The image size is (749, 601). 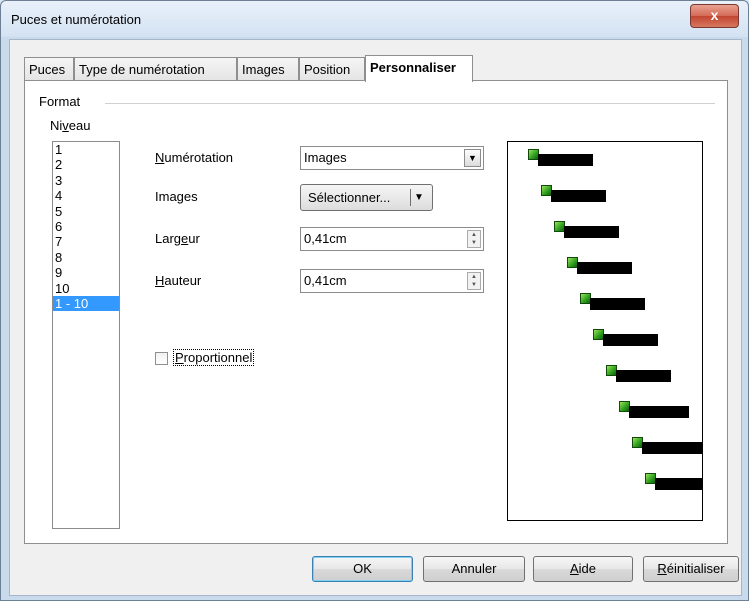 What do you see at coordinates (392, 281) in the screenshot?
I see `hauteur-spinfield: 0,41cm ▲ ▼` at bounding box center [392, 281].